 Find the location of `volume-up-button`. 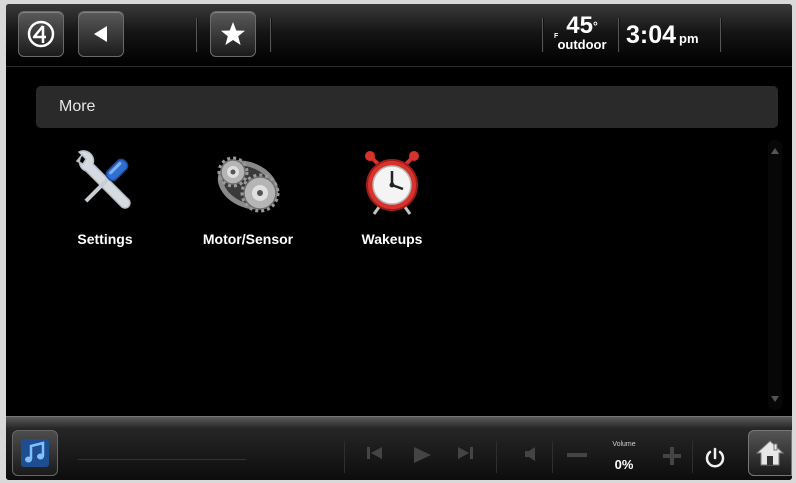

volume-up-button is located at coordinates (672, 456).